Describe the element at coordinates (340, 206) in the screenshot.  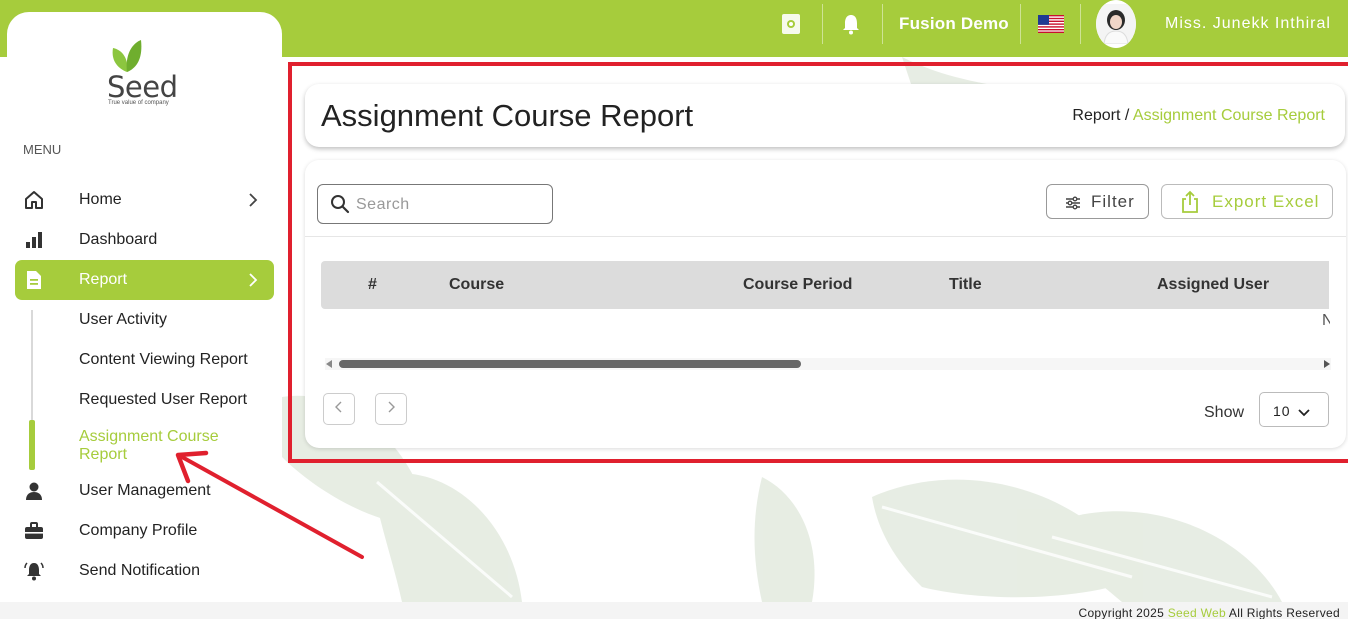
I see `search-icon` at that location.